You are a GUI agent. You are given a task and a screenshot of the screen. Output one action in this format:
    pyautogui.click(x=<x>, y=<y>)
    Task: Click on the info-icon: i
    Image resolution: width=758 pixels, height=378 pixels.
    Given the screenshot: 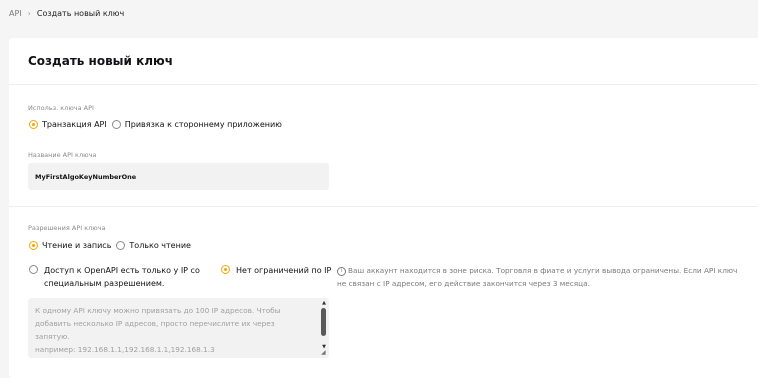 What is the action you would take?
    pyautogui.click(x=341, y=271)
    